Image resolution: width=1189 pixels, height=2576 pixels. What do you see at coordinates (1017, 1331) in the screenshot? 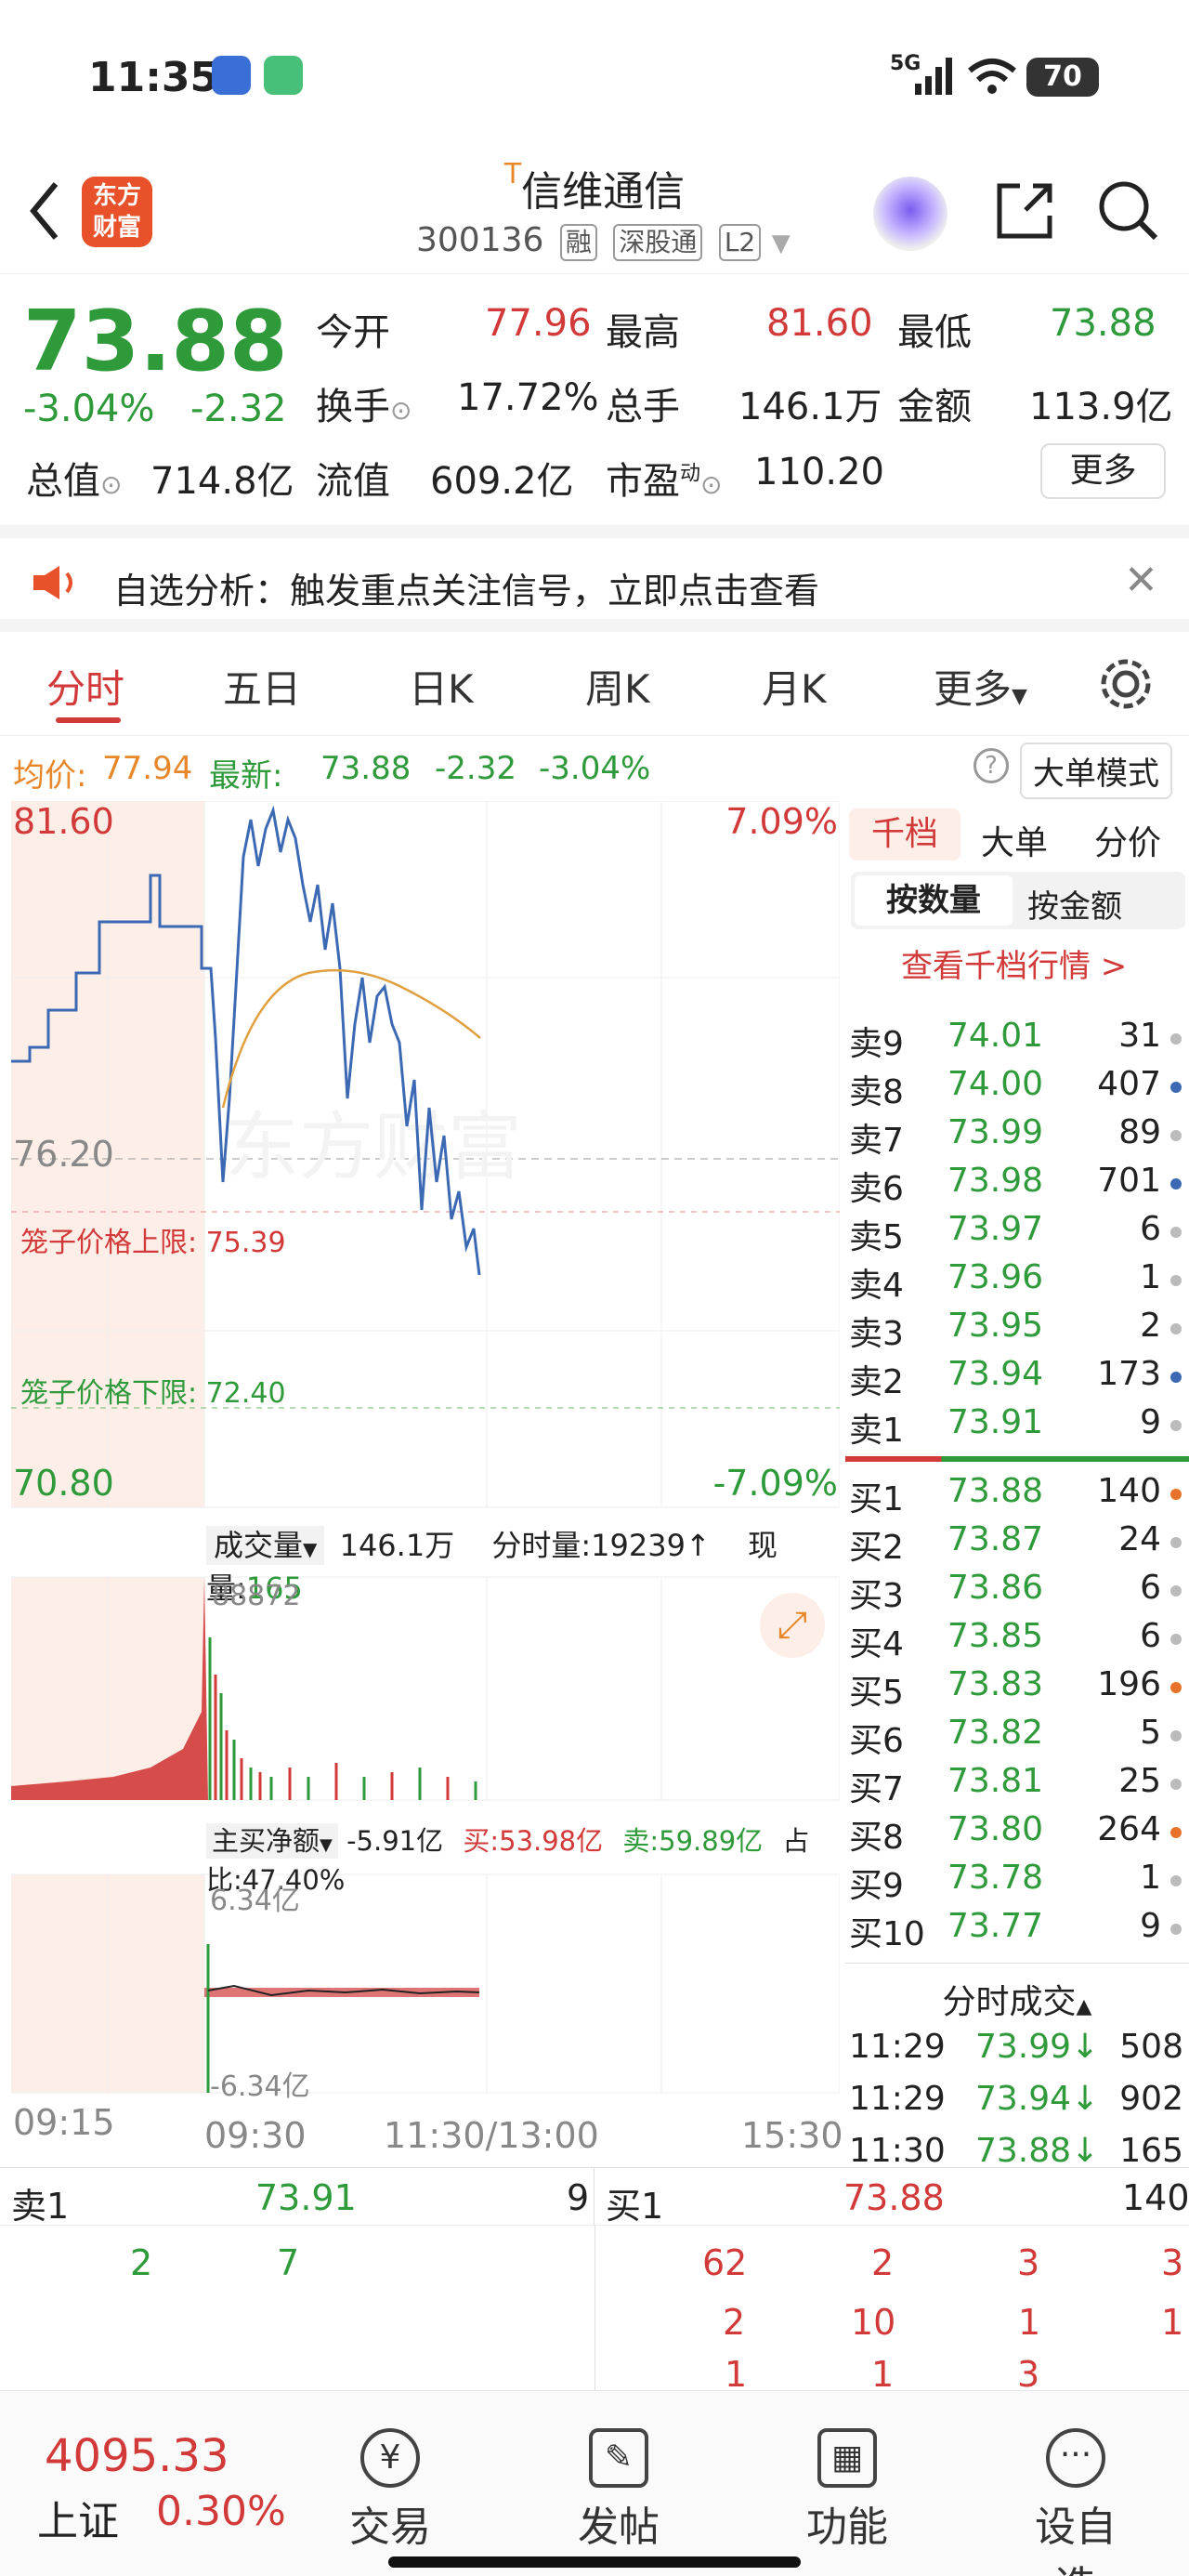
I see `ask-row: 卖3 73.95 2` at bounding box center [1017, 1331].